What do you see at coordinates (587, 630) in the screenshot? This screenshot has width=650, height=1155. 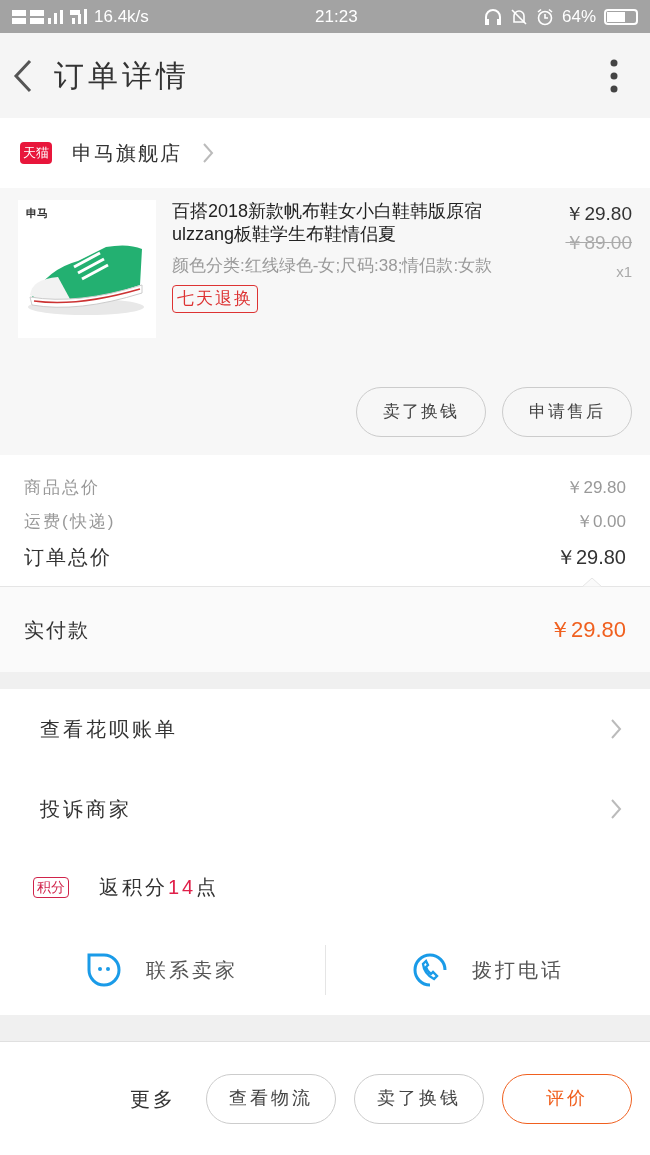 I see `payment-amount: ￥29.80` at bounding box center [587, 630].